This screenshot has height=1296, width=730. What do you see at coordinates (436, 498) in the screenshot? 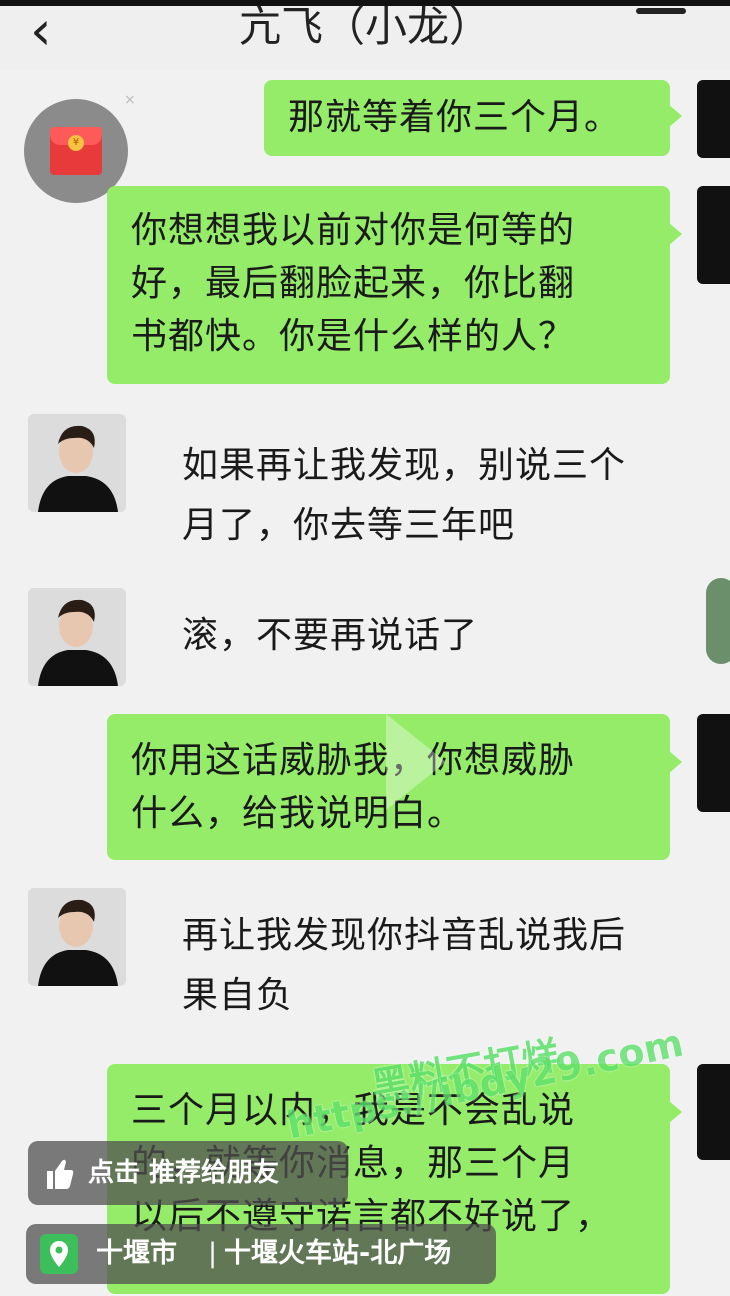
I see `message-bubble-received: 如果再让我发现，别说三个 月了，你去等三年吧` at bounding box center [436, 498].